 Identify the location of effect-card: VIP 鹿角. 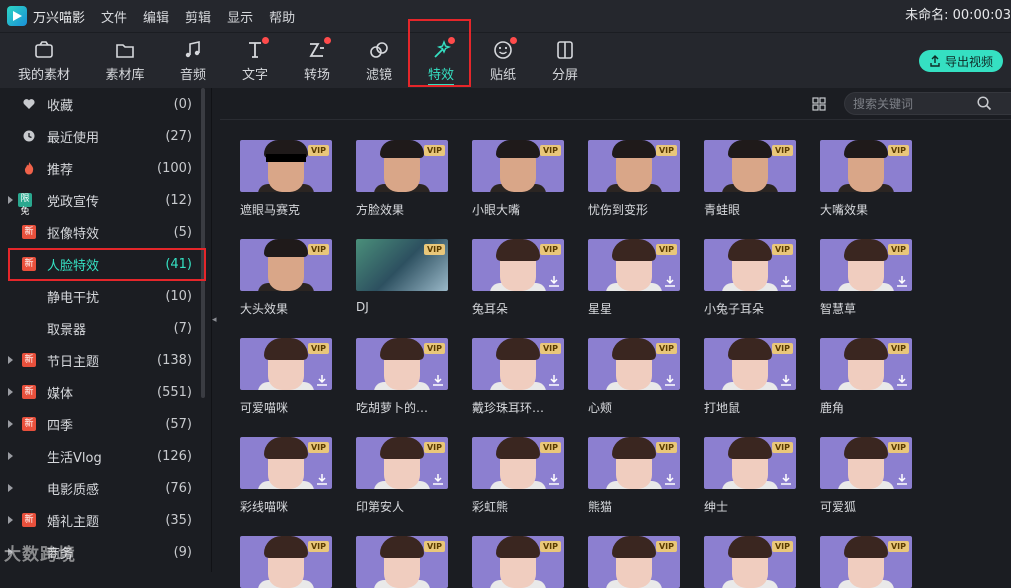
(866, 377).